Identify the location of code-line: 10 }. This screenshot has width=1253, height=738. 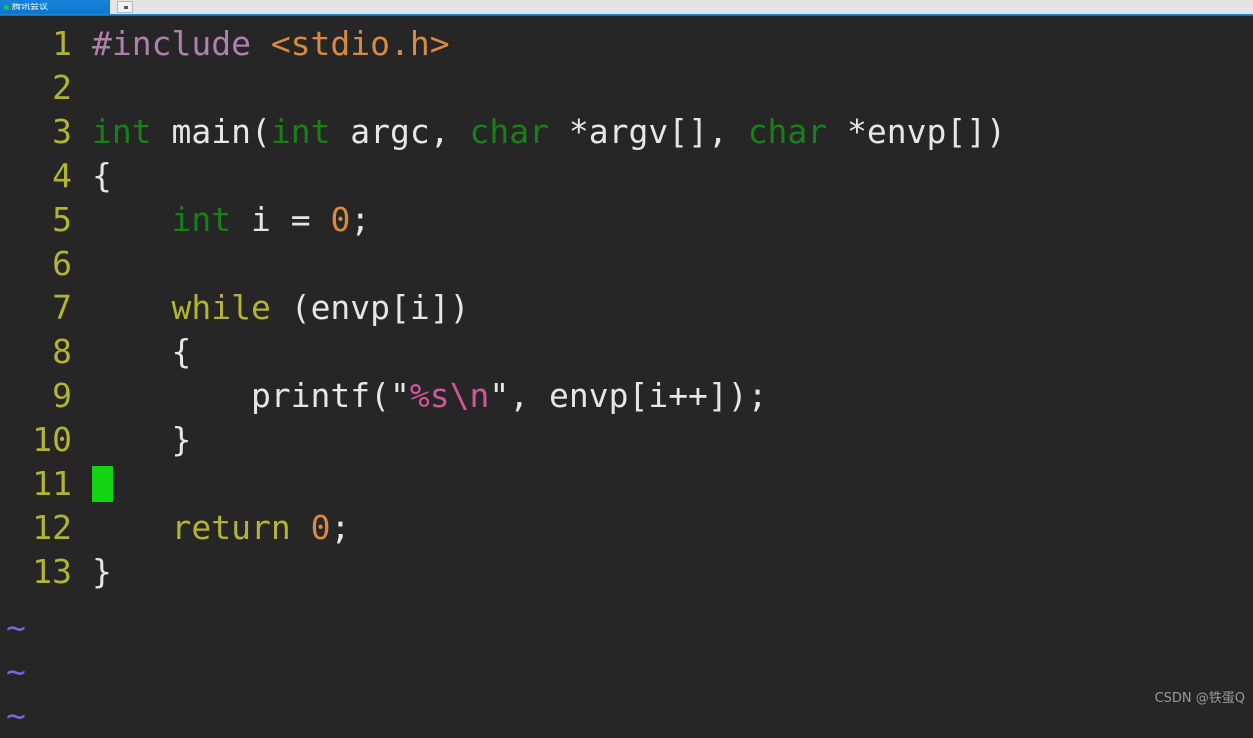
(626, 440).